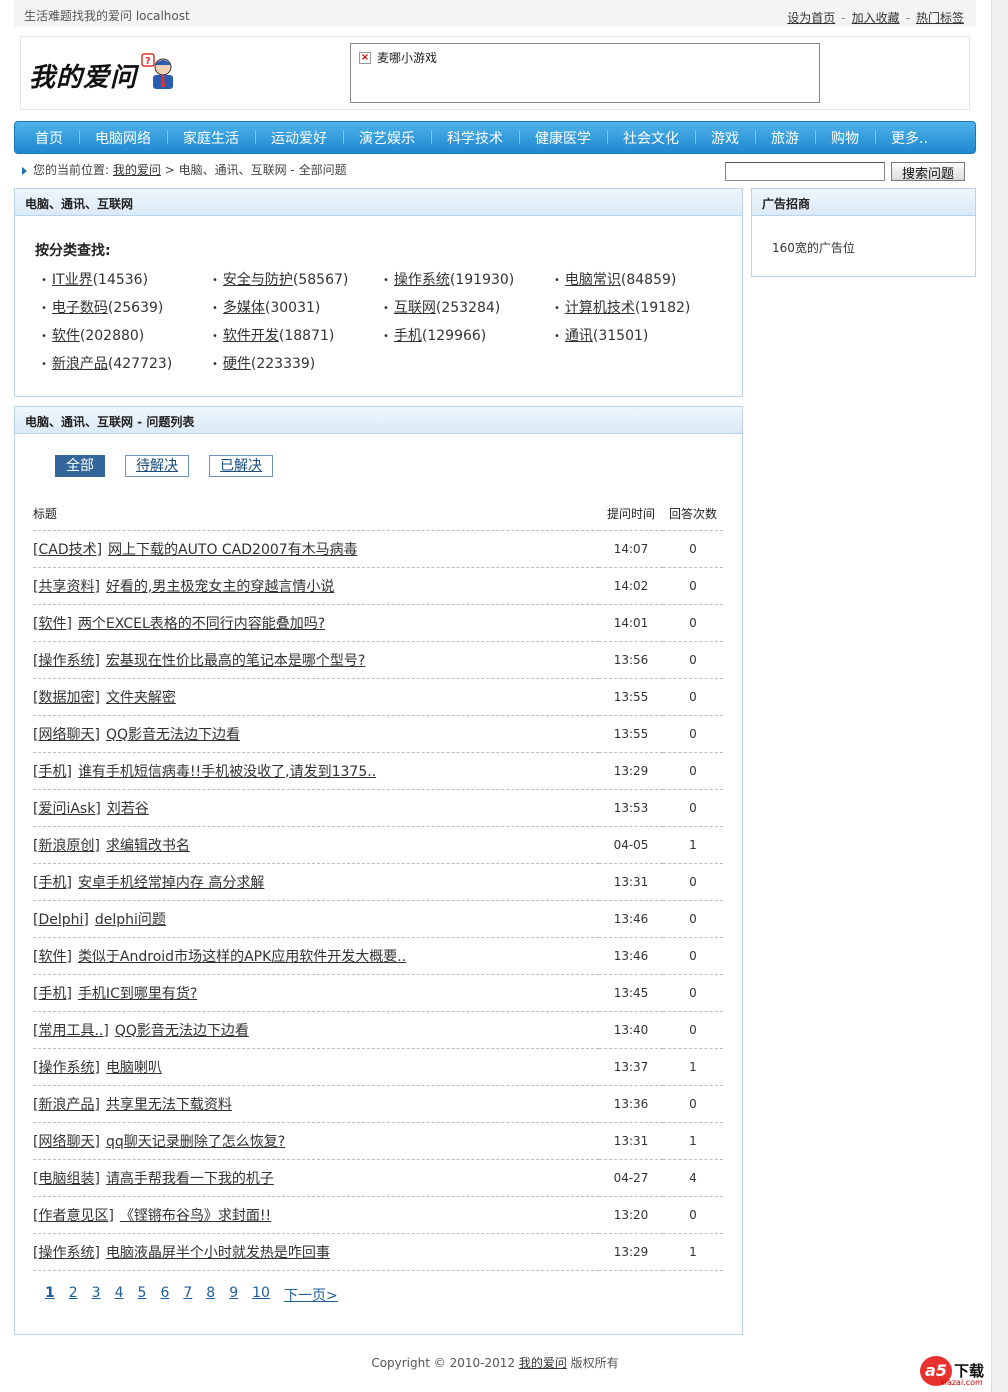 The width and height of the screenshot is (1008, 1392). Describe the element at coordinates (140, 364) in the screenshot. I see `category-count: (427723)` at that location.